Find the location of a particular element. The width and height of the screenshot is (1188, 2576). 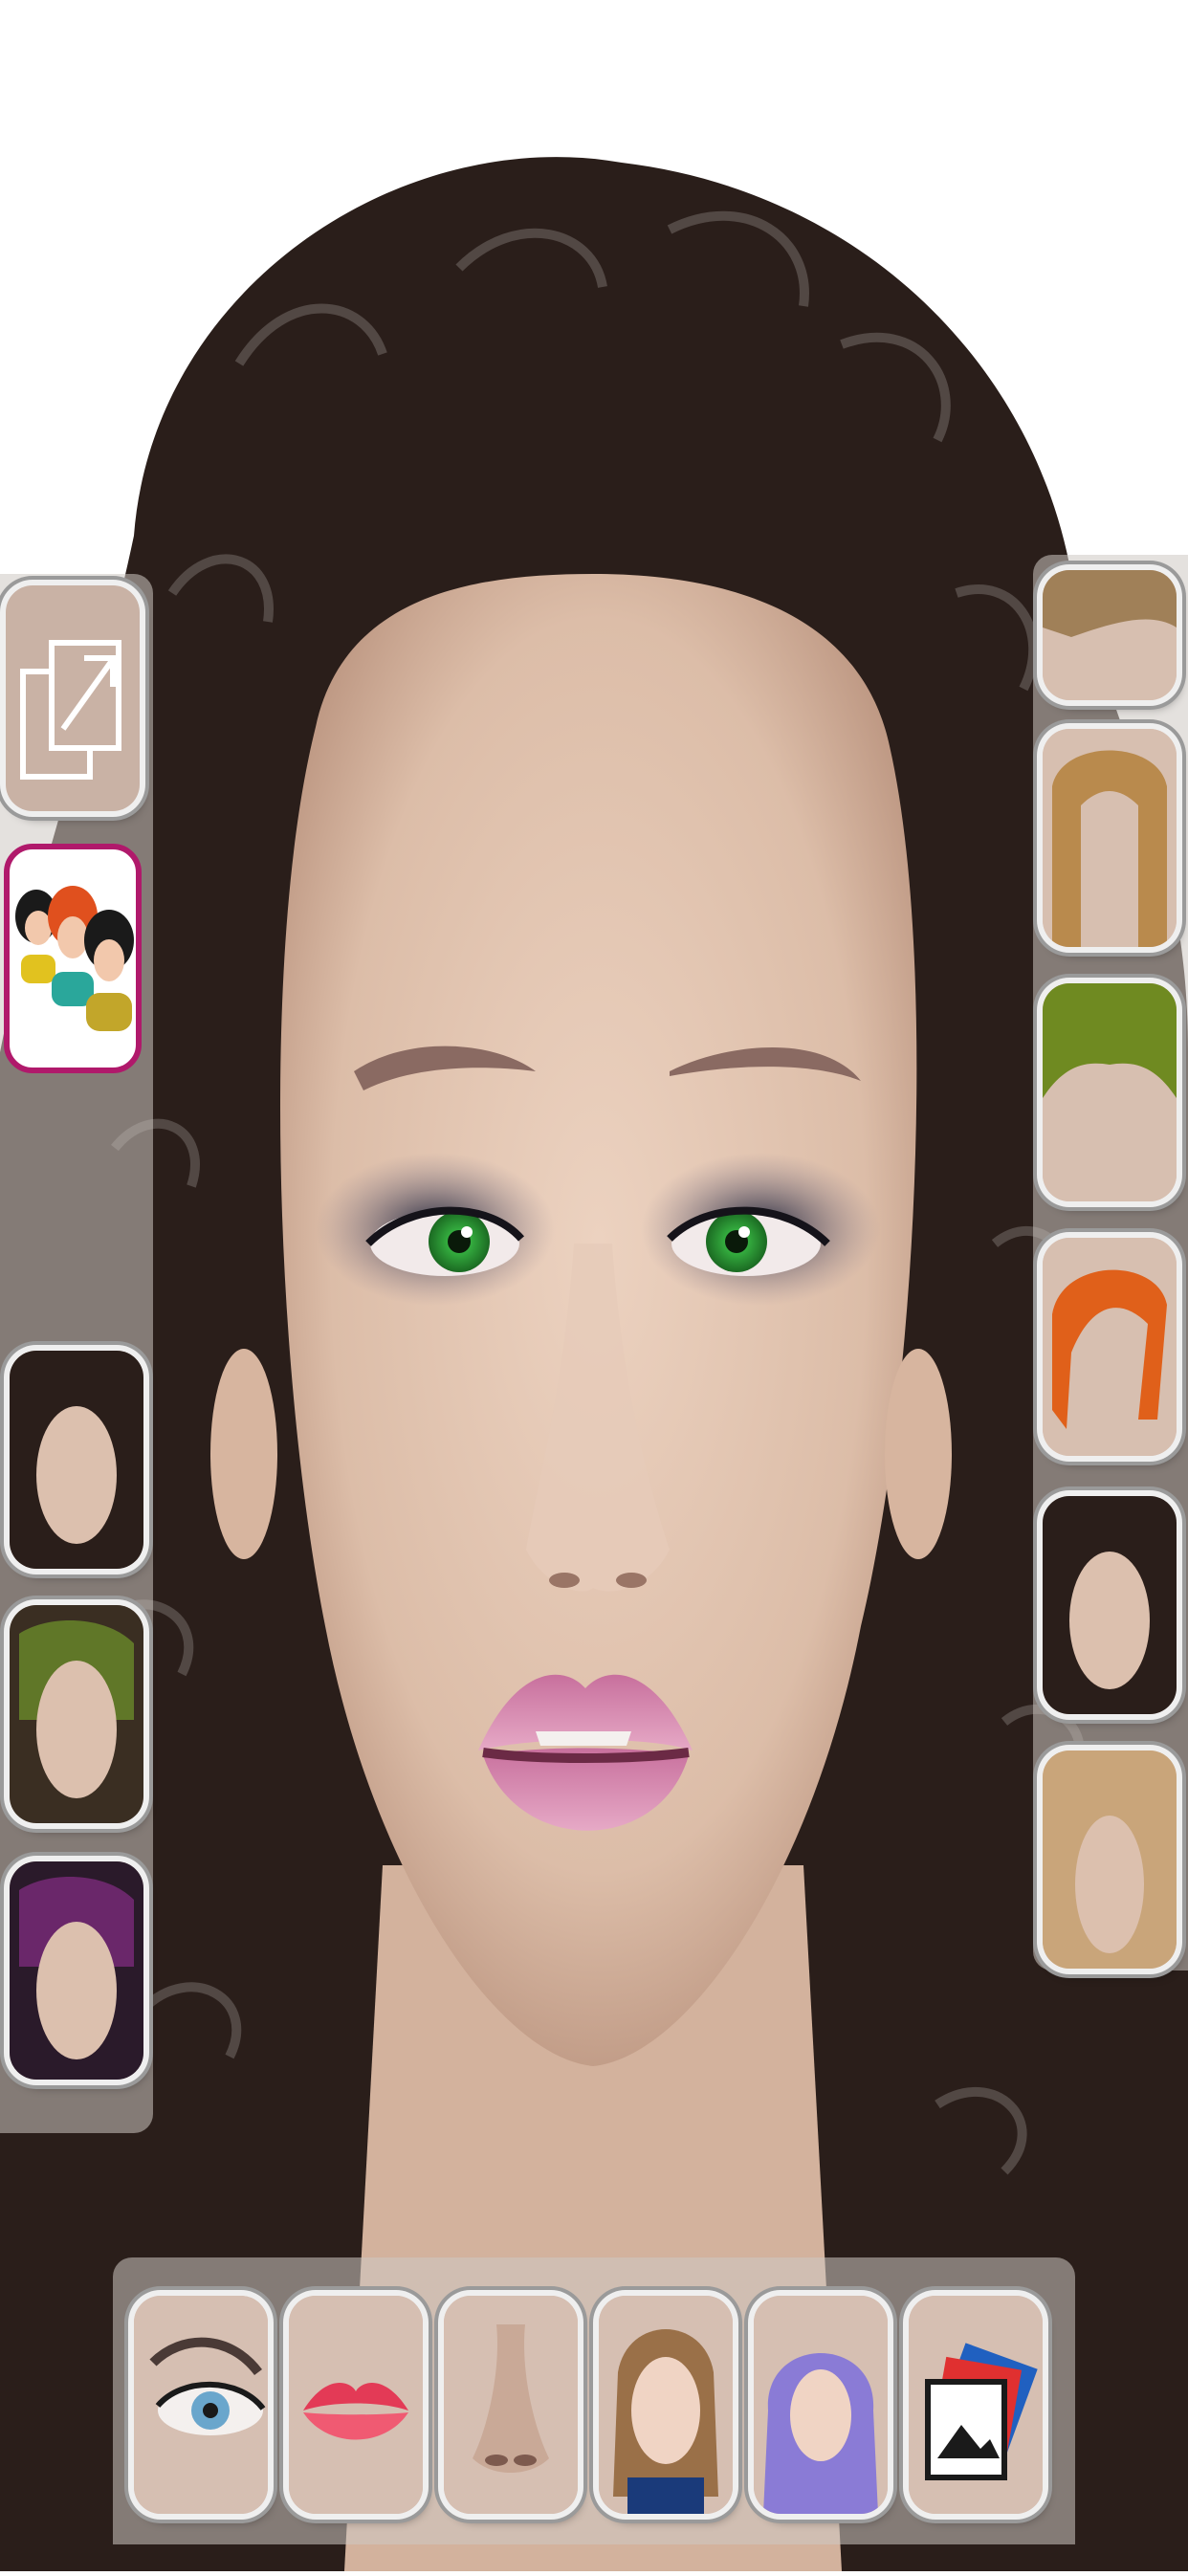

hair-style-green-curly is located at coordinates (76, 1714).